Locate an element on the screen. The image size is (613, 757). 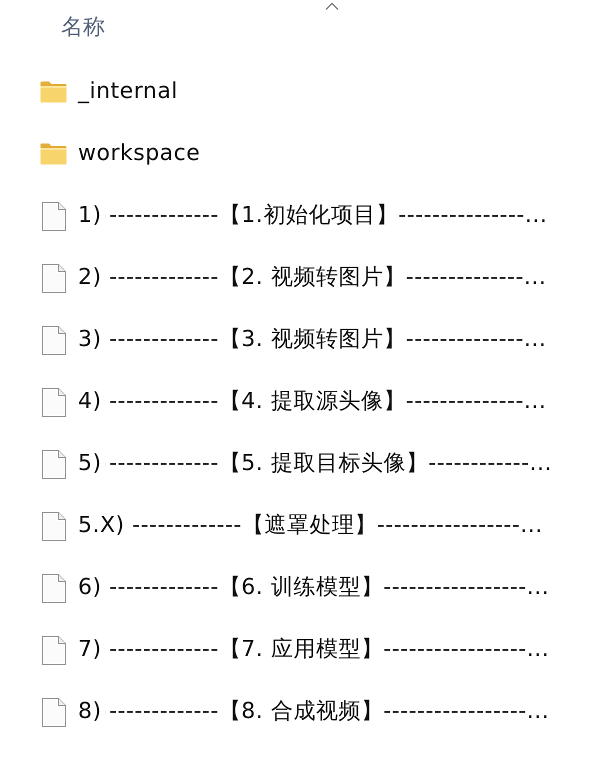
folder-item: _internal is located at coordinates (109, 92).